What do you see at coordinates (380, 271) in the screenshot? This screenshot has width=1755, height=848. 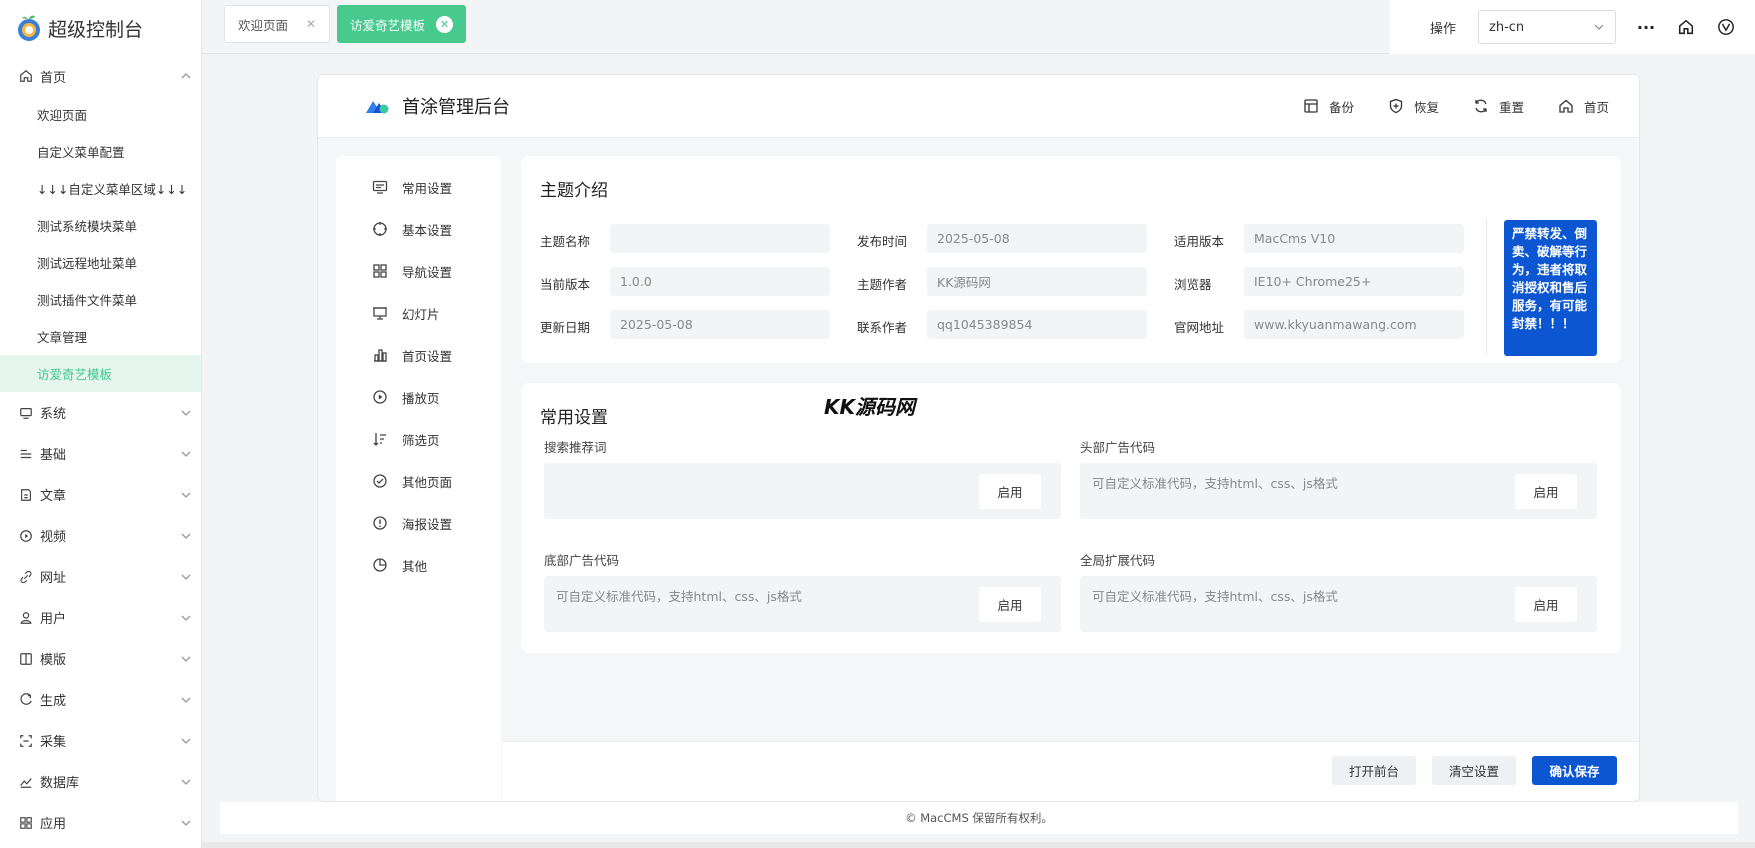 I see `grid-icon` at bounding box center [380, 271].